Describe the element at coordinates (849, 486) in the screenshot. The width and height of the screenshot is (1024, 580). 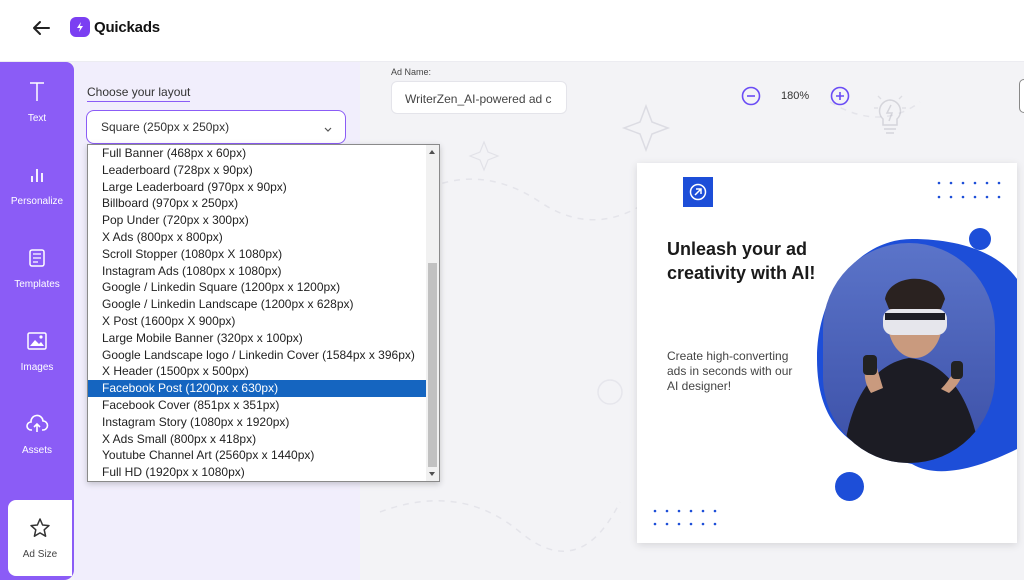
I see `decorative-circle-bottom` at that location.